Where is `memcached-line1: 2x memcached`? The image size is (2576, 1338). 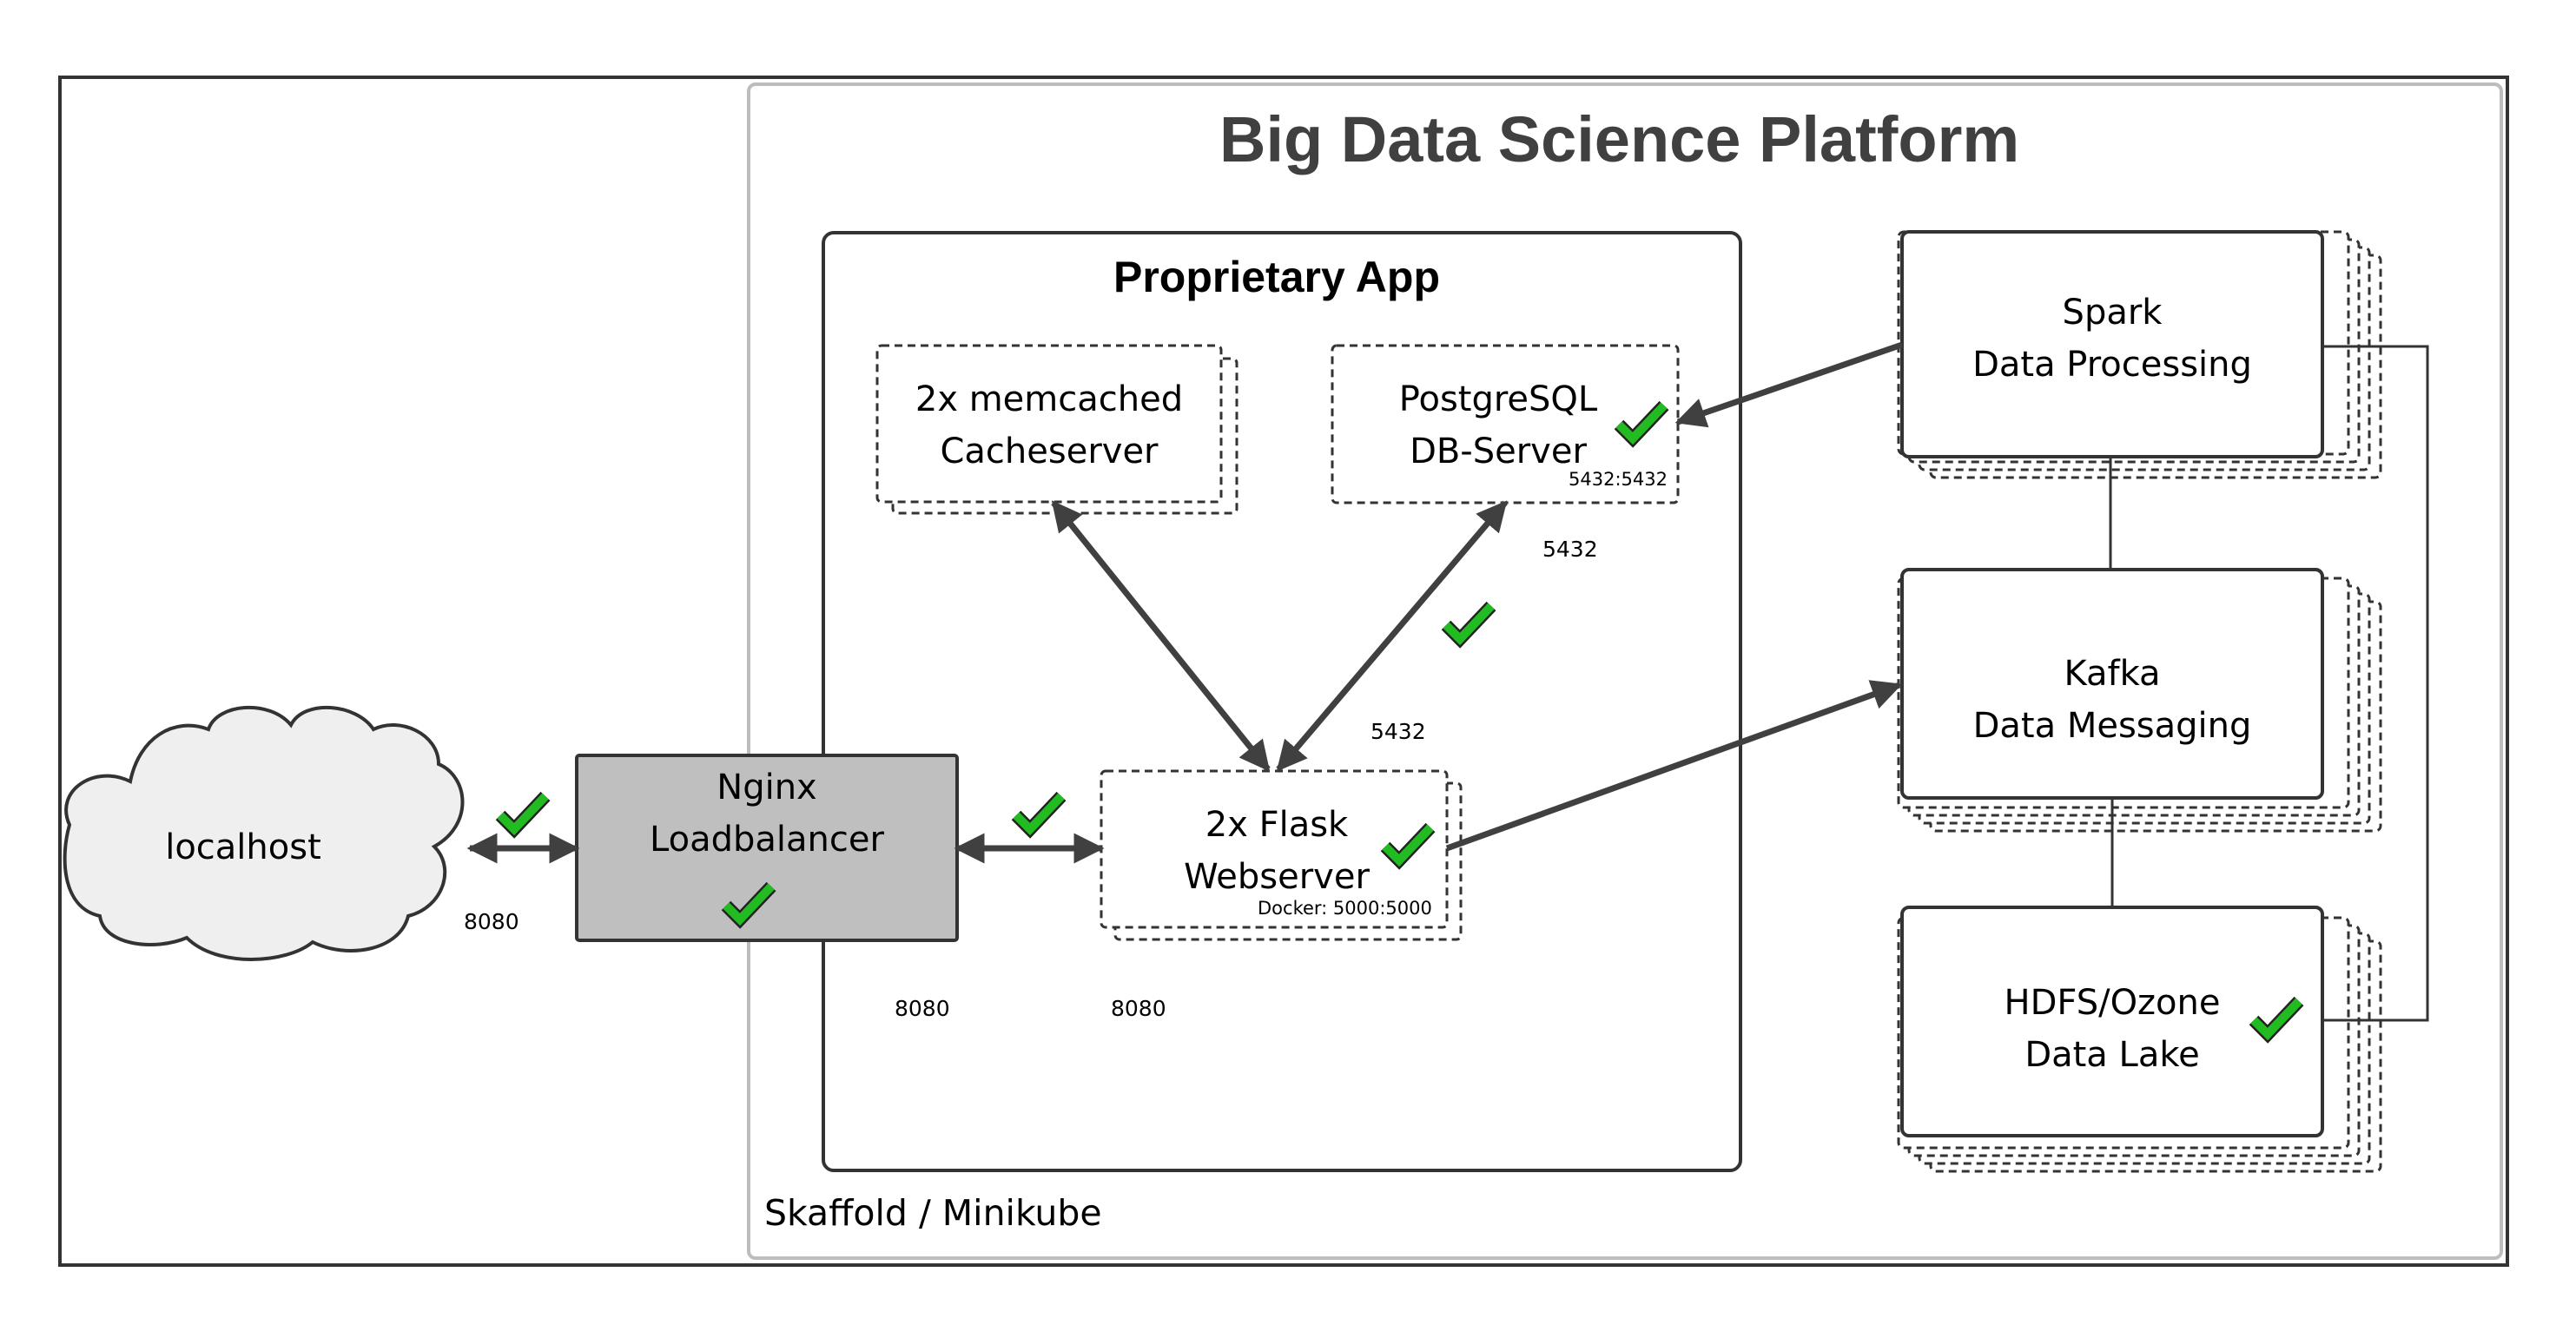 memcached-line1: 2x memcached is located at coordinates (1050, 399).